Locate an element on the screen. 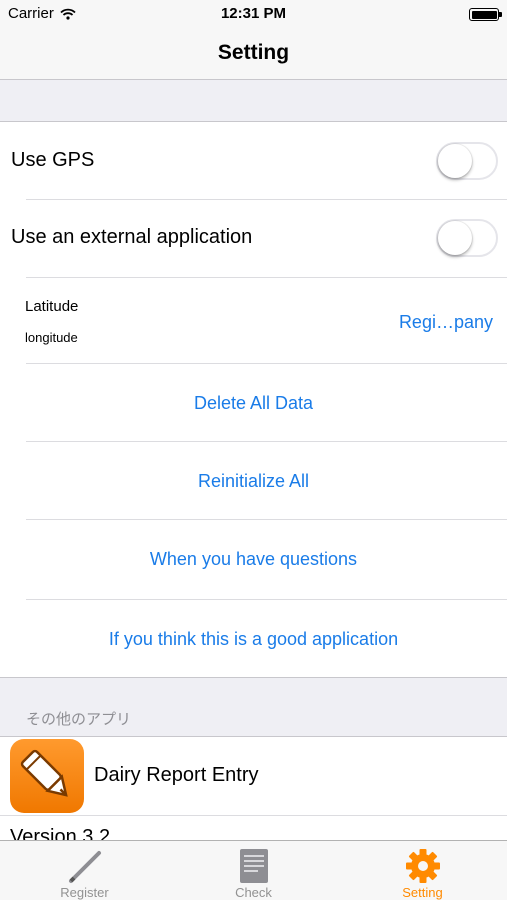  delete-all-button: Delete All Data is located at coordinates (253, 403).